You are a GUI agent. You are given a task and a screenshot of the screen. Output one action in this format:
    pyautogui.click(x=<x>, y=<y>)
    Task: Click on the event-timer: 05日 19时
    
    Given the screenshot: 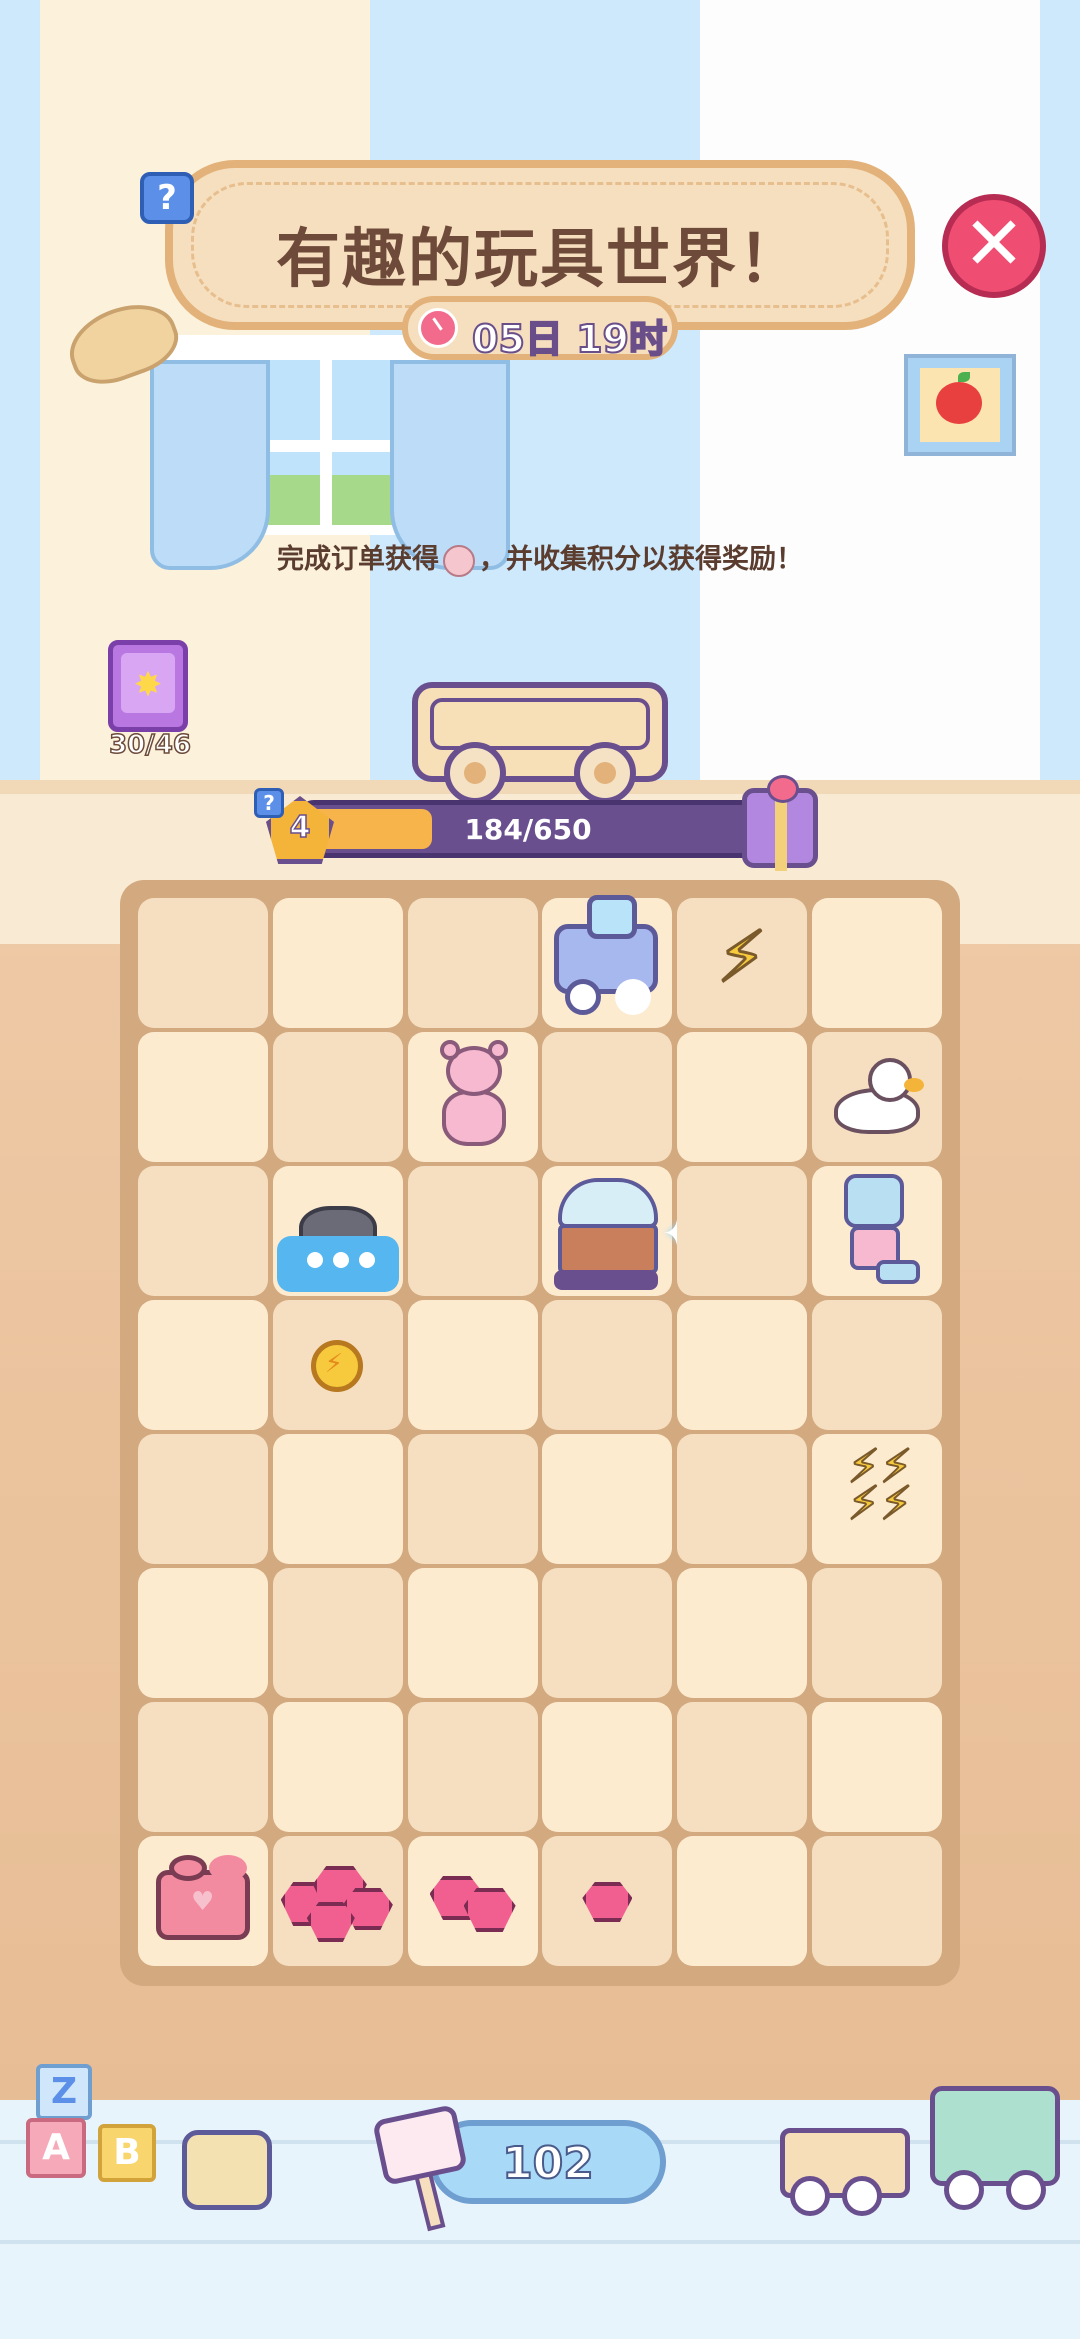 What is the action you would take?
    pyautogui.click(x=540, y=329)
    